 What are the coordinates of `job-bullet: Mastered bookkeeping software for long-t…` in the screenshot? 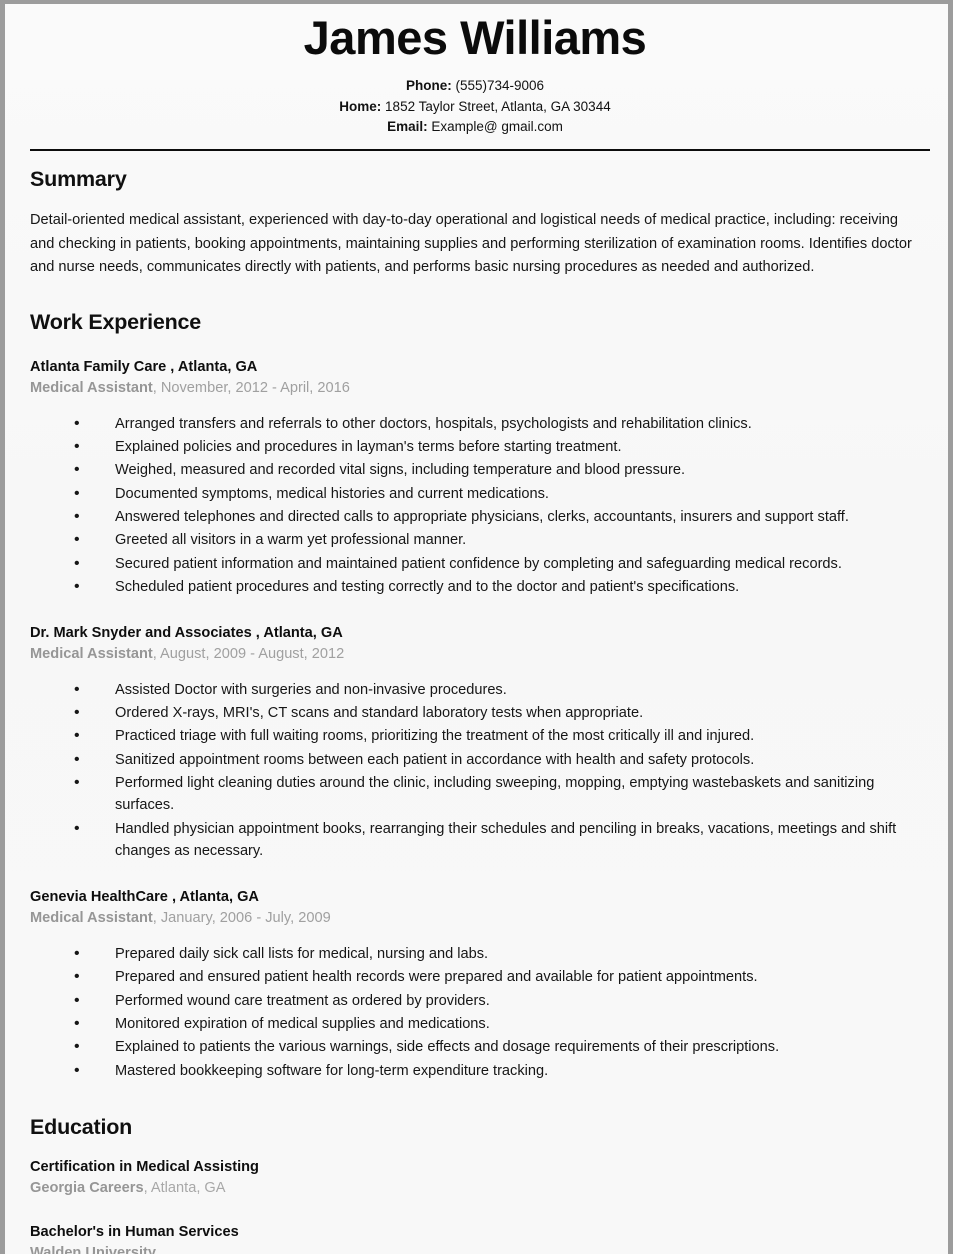 It's located at (475, 1071).